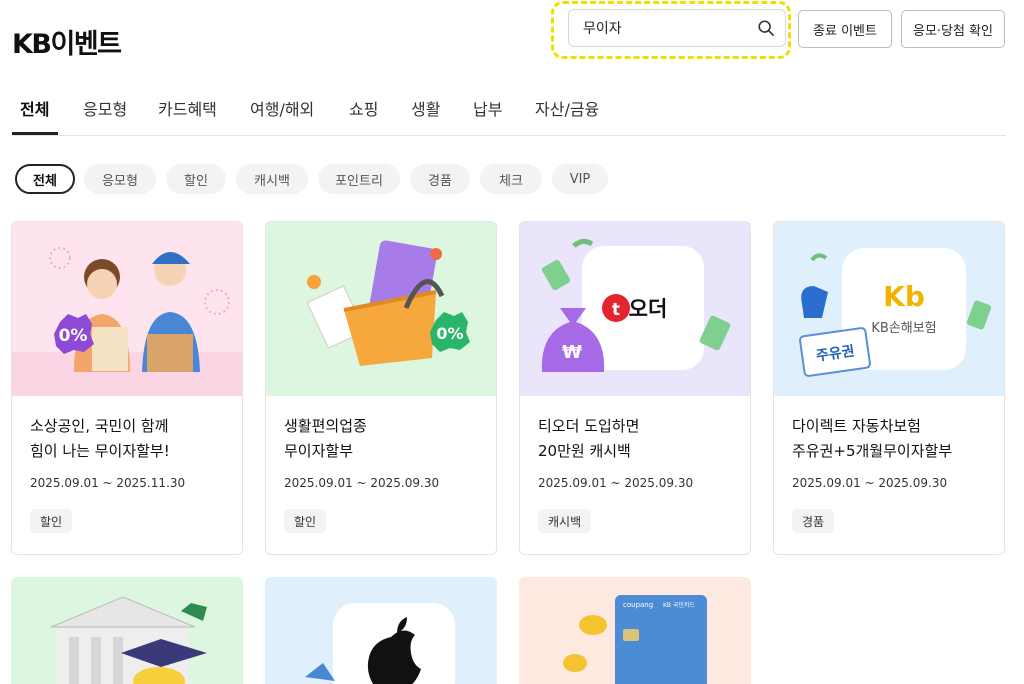 This screenshot has width=1024, height=684. I want to click on search-icon, so click(766, 28).